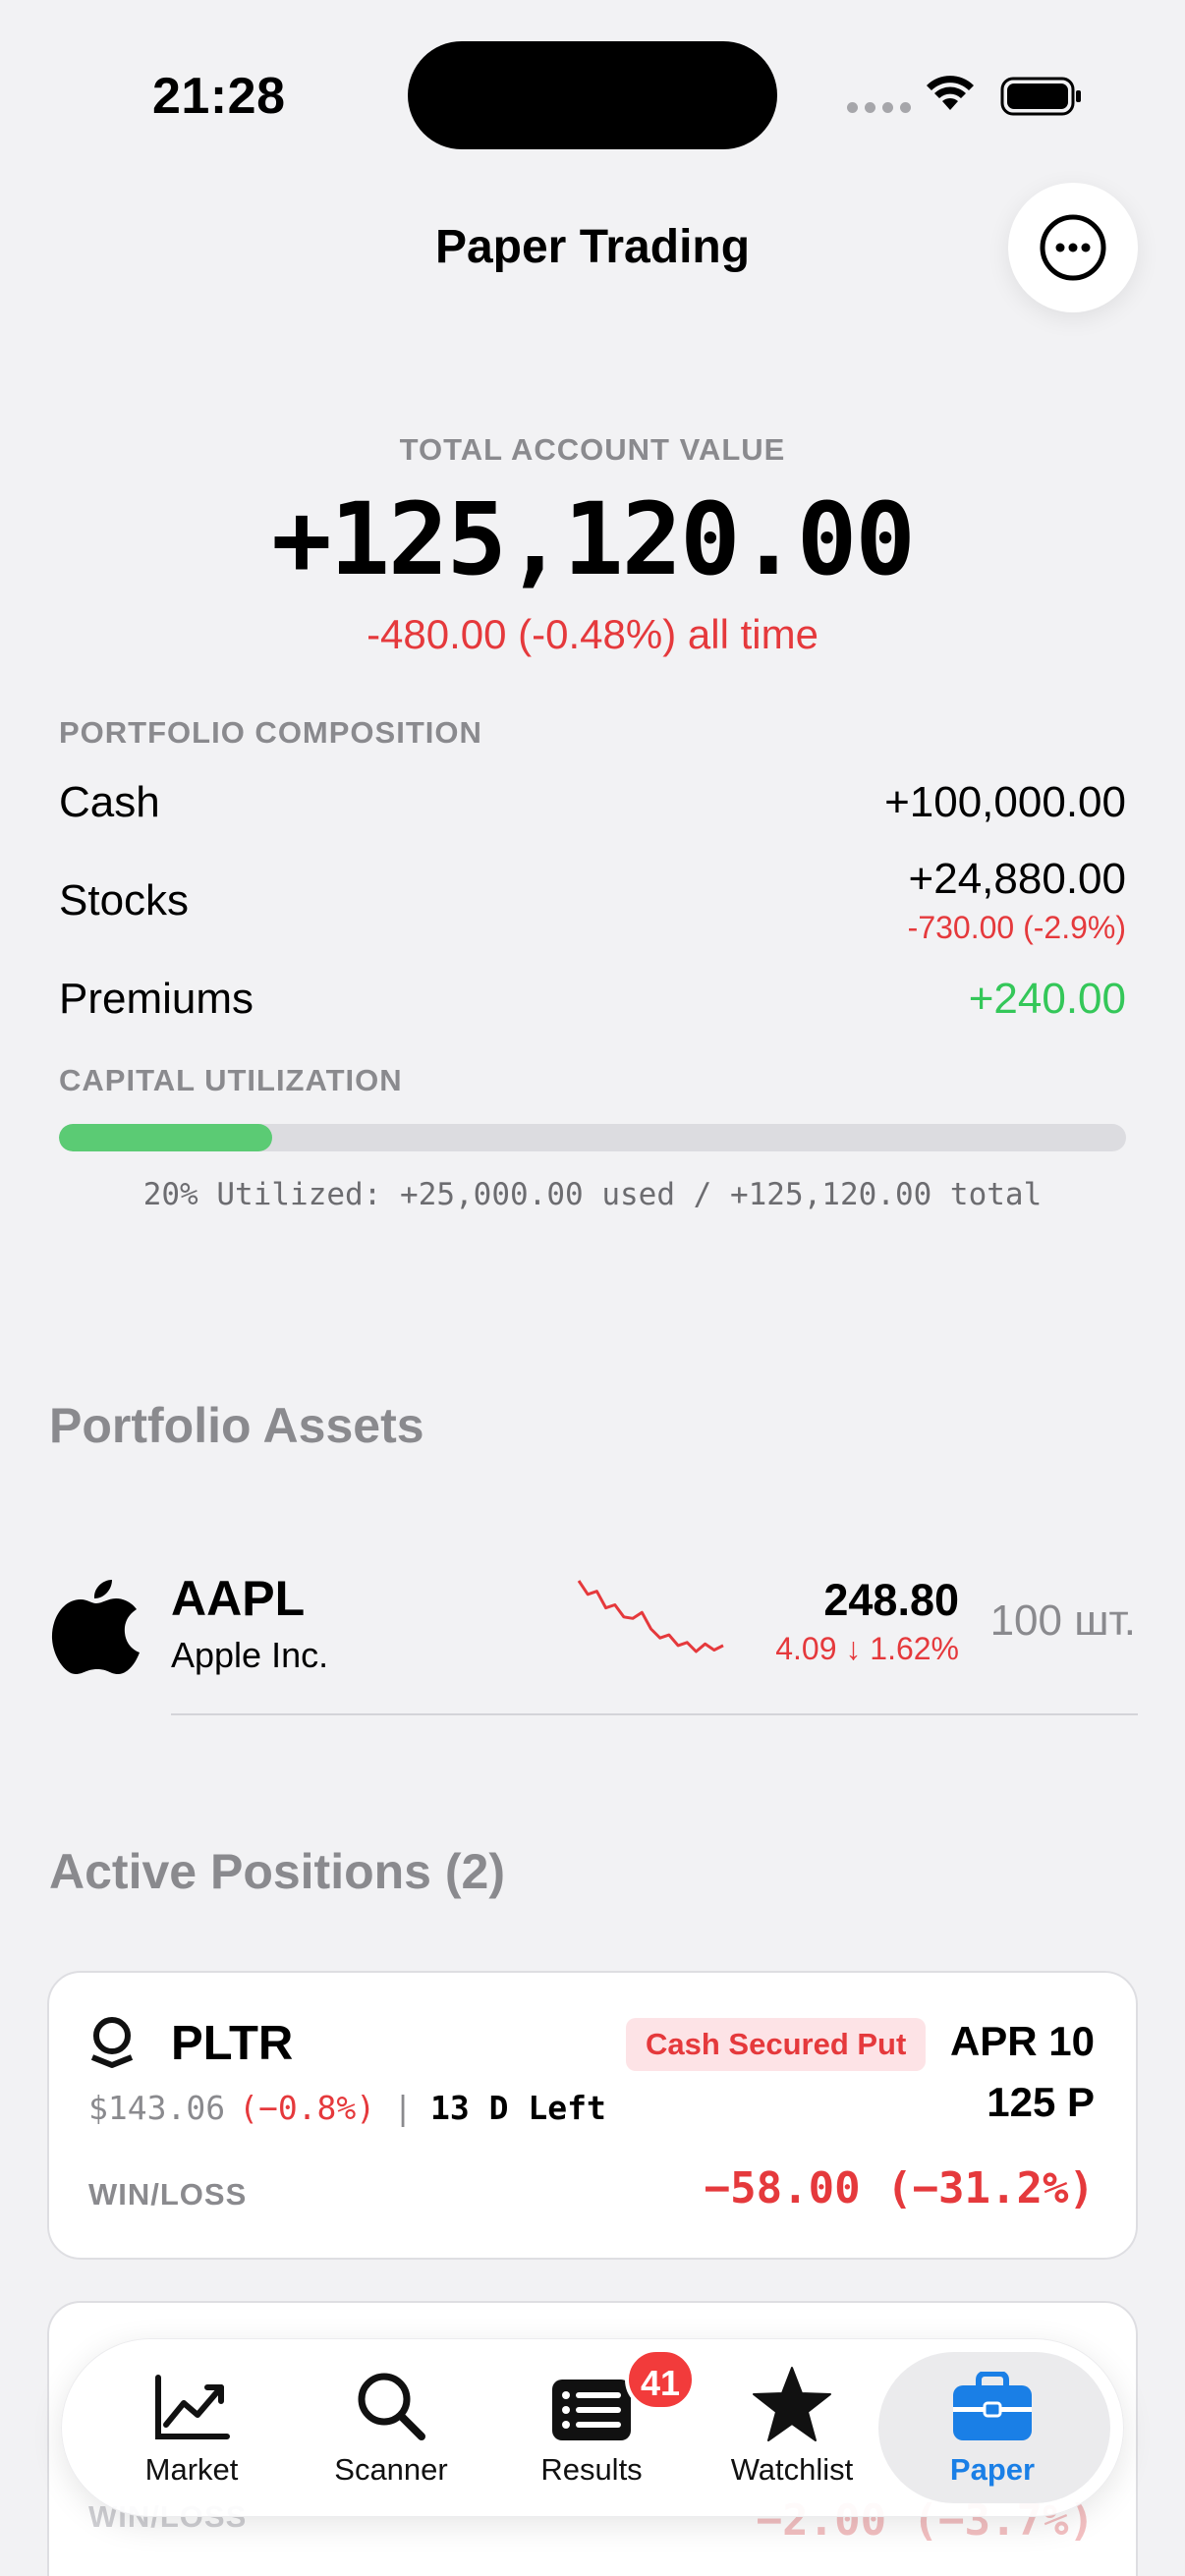 Image resolution: width=1185 pixels, height=2576 pixels. What do you see at coordinates (392, 2406) in the screenshot?
I see `magnifier-icon` at bounding box center [392, 2406].